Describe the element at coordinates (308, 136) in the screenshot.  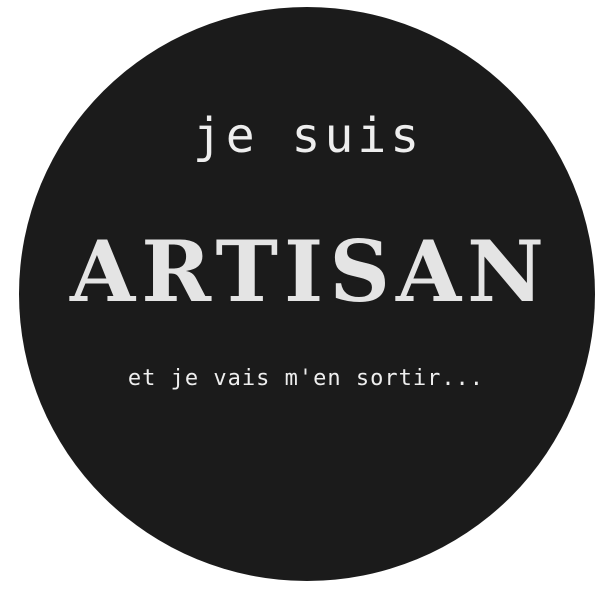
I see `tagline-top: je suis` at that location.